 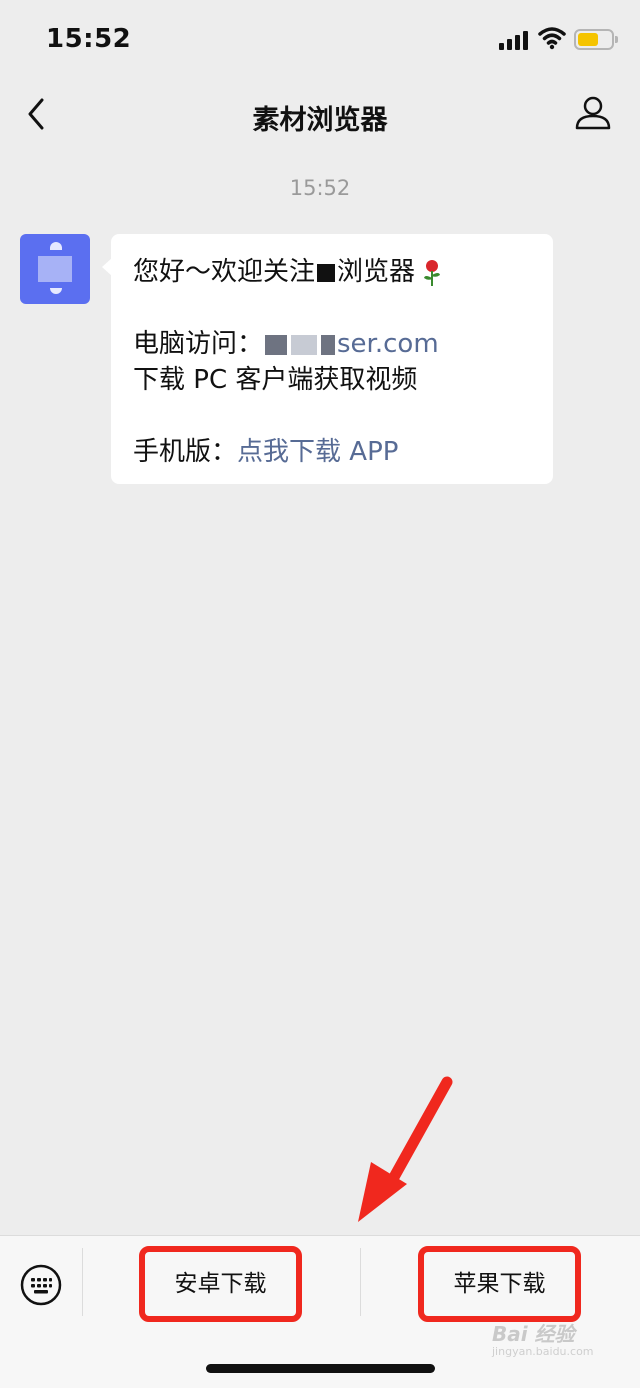 What do you see at coordinates (432, 272) in the screenshot?
I see `rose-emoji-icon` at bounding box center [432, 272].